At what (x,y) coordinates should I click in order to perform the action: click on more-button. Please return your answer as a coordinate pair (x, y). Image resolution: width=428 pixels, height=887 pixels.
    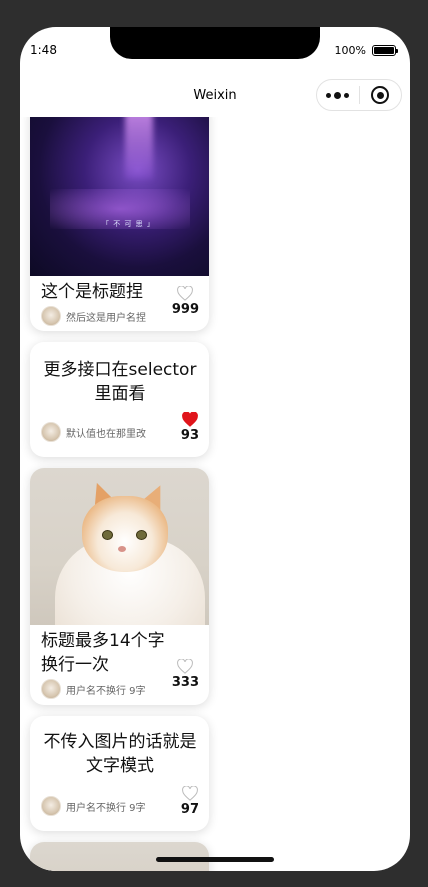
    Looking at the image, I should click on (338, 95).